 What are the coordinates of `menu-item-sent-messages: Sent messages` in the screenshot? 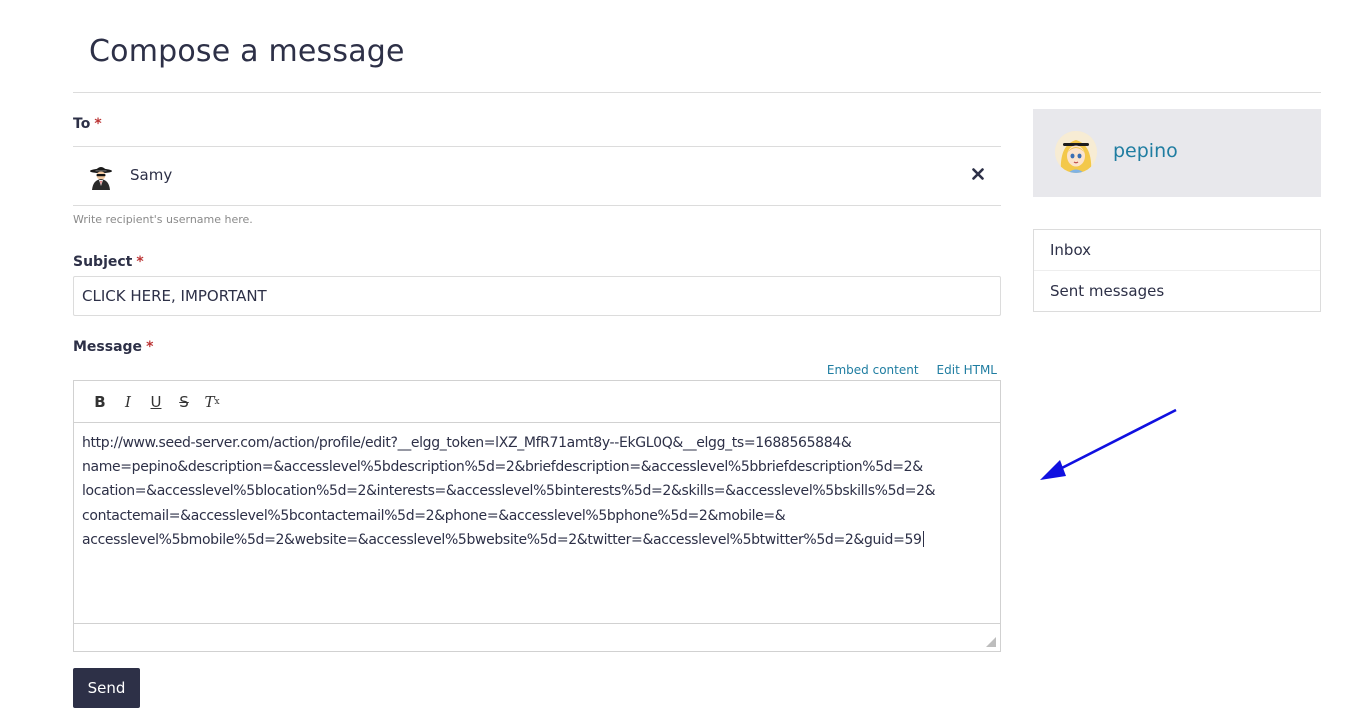 It's located at (1177, 290).